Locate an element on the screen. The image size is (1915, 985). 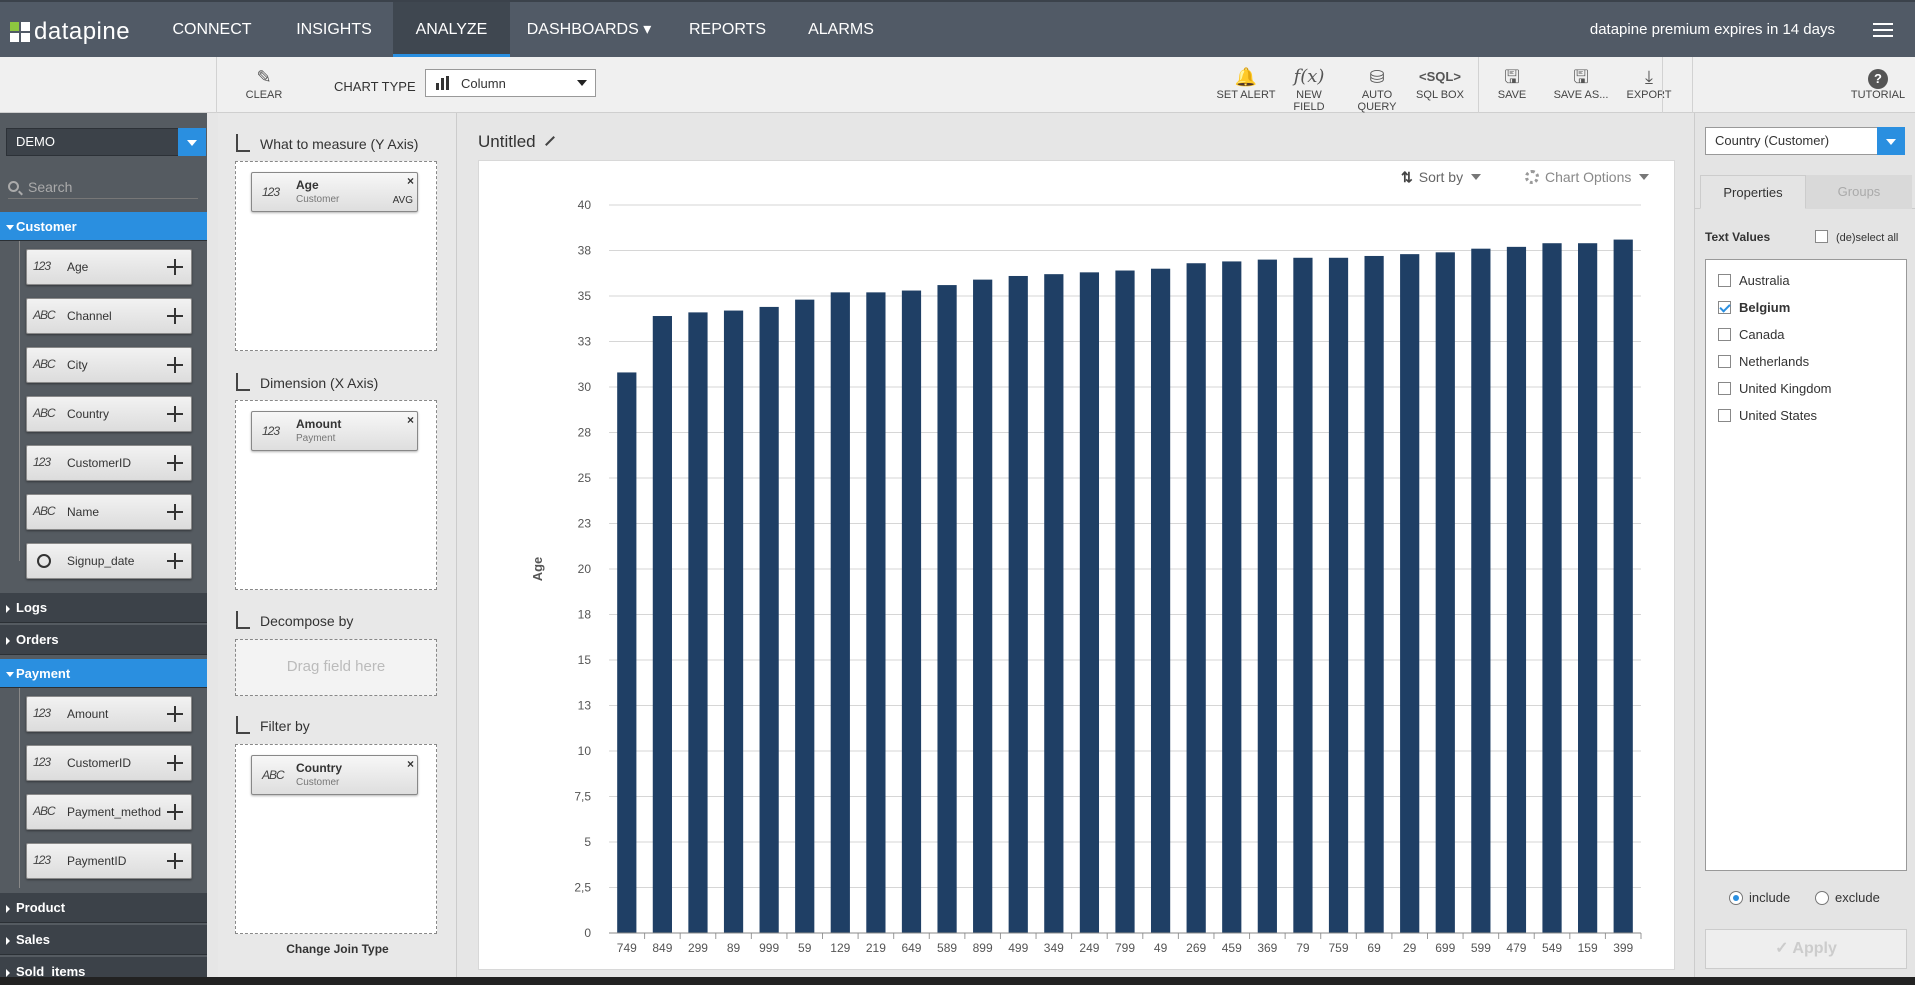
sql-box-button: <SQL> SQL BOX is located at coordinates (1440, 83).